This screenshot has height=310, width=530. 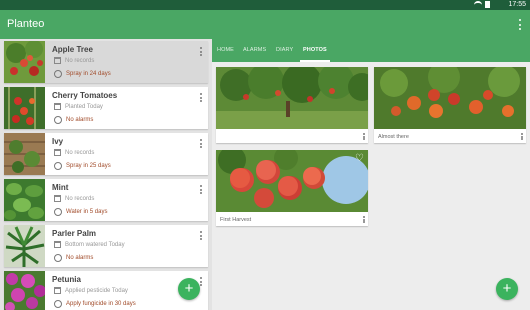 What do you see at coordinates (88, 74) in the screenshot?
I see `plant-alarm: Spray in 24 days` at bounding box center [88, 74].